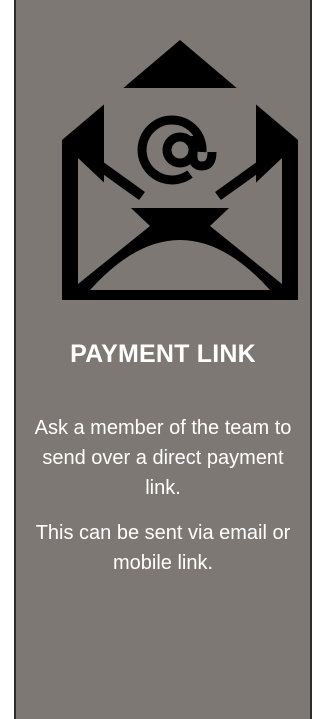 The width and height of the screenshot is (324, 719). I want to click on card-title: PAYMENT LINK, so click(163, 354).